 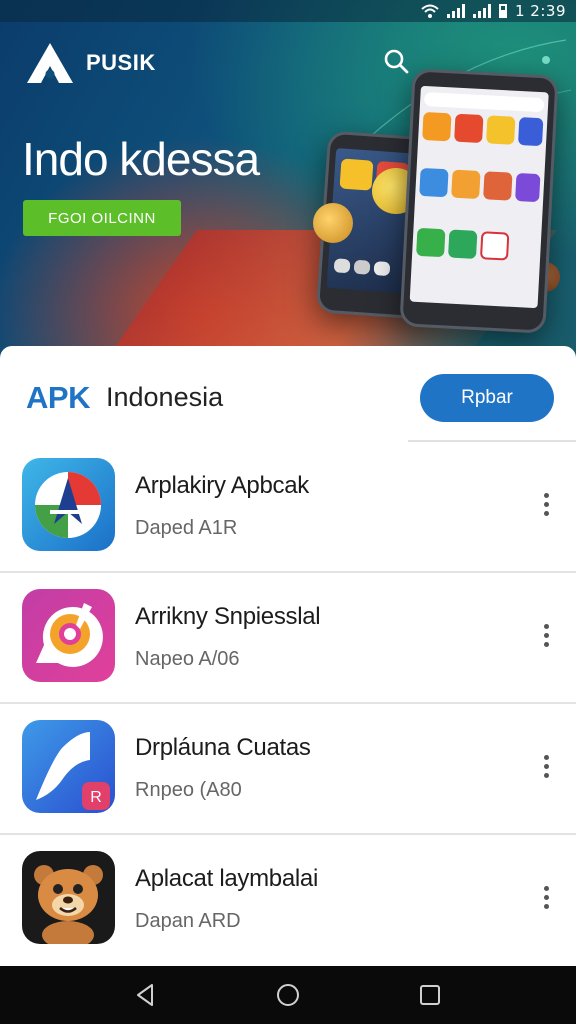 I want to click on search-icon, so click(x=396, y=61).